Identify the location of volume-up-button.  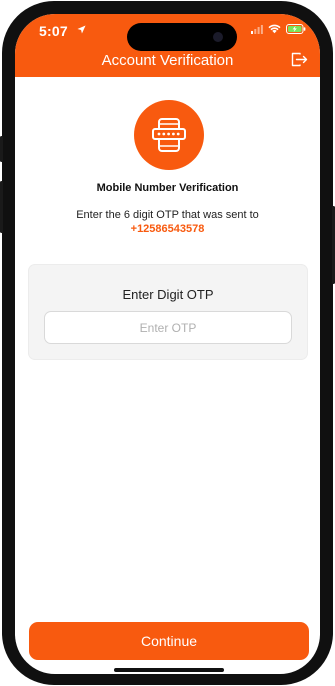
(1, 207).